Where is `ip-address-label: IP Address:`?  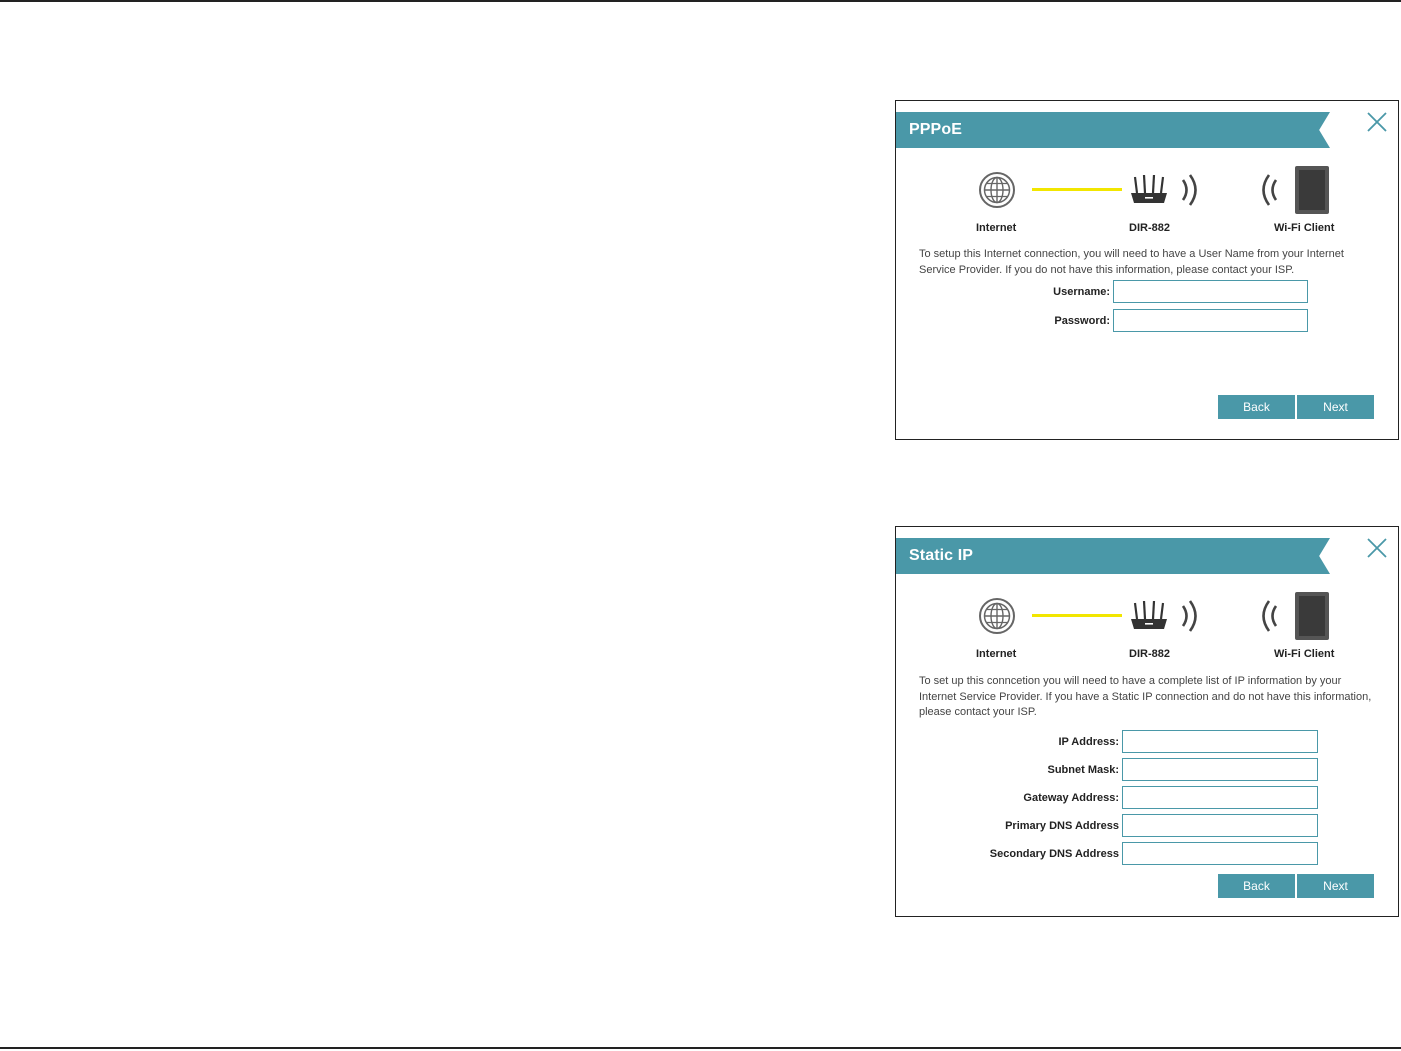
ip-address-label: IP Address: is located at coordinates (1088, 742).